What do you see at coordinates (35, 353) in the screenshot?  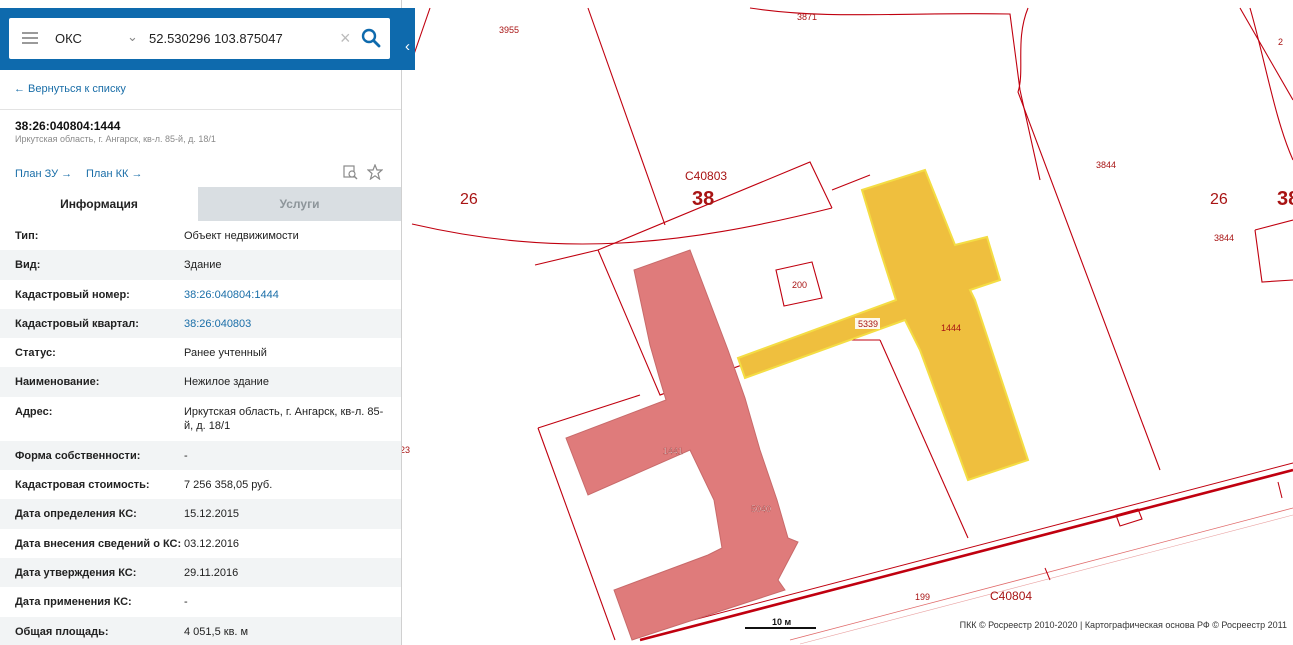 I see `attribute-key: Статус:` at bounding box center [35, 353].